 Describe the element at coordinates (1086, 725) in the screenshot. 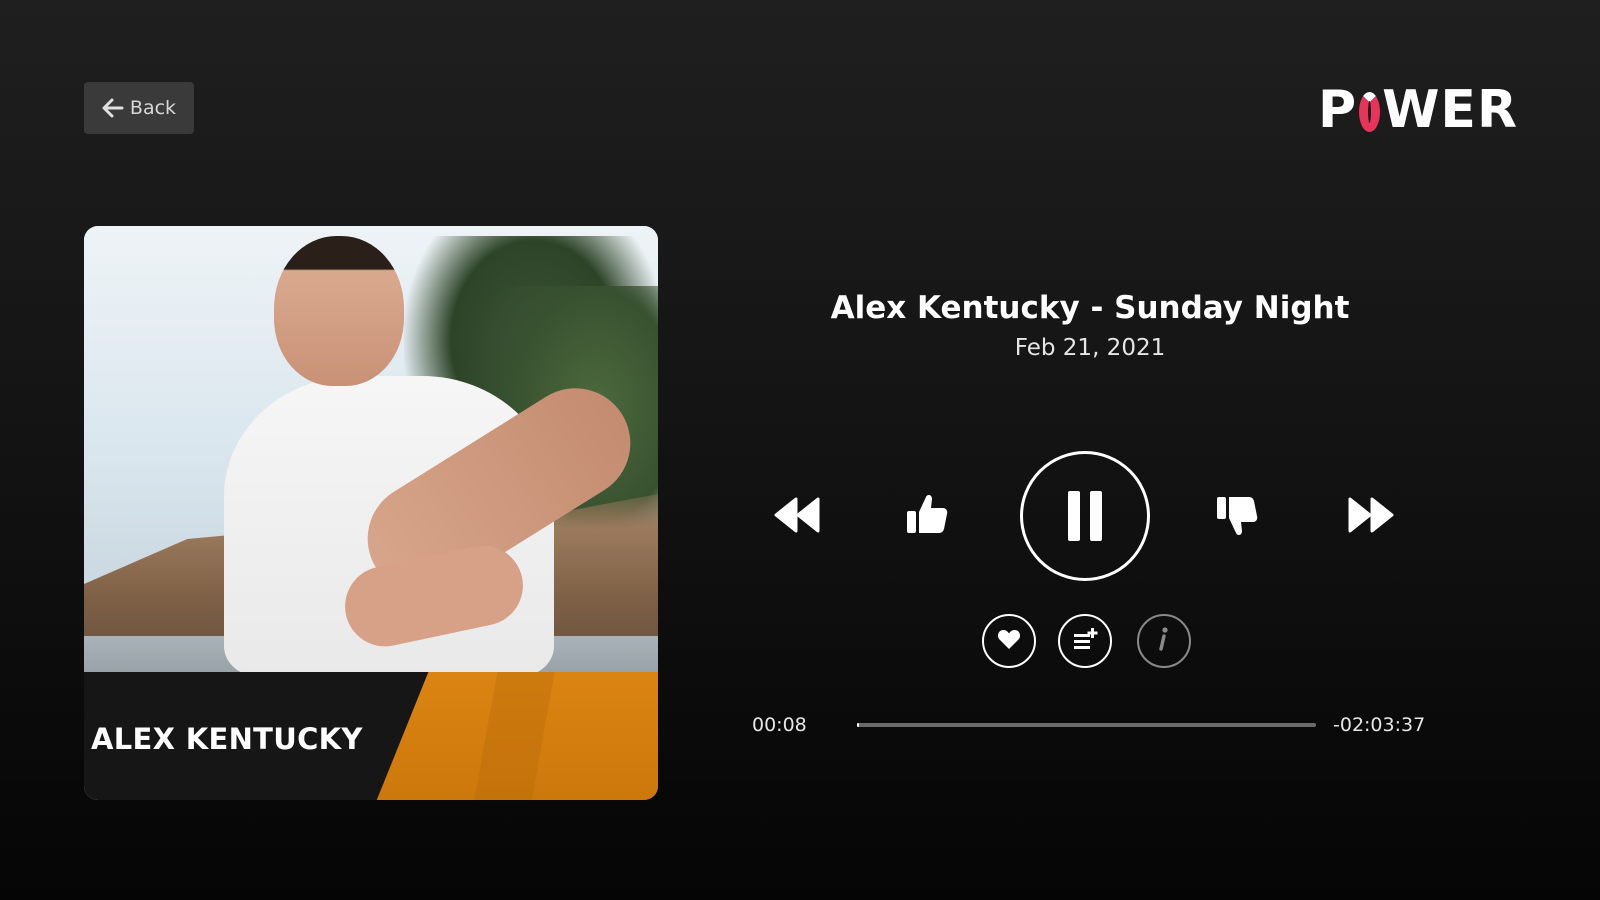

I see `progress-bar` at that location.